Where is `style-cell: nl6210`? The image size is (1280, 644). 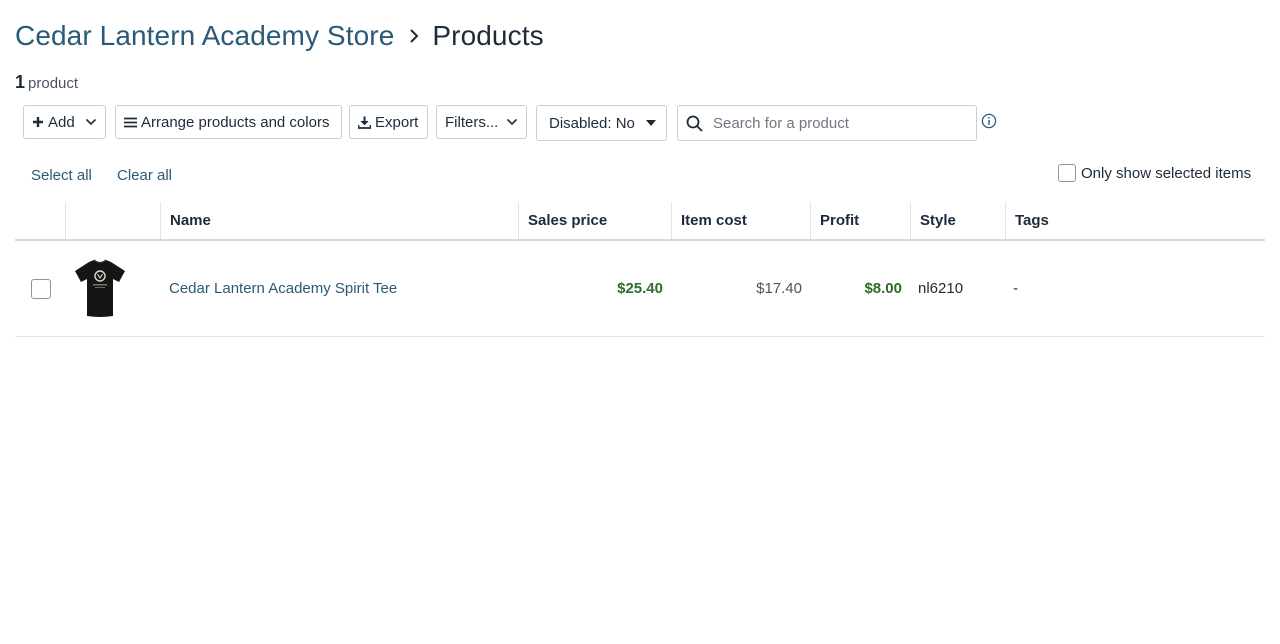
style-cell: nl6210 is located at coordinates (941, 288).